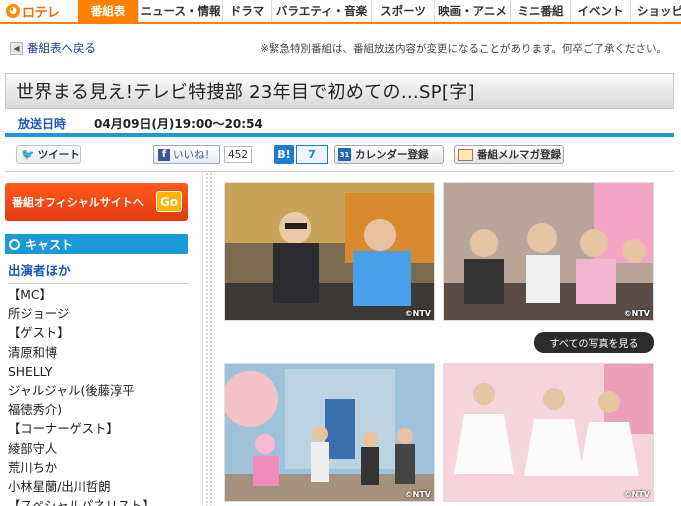 Image resolution: width=681 pixels, height=506 pixels. What do you see at coordinates (540, 11) in the screenshot?
I see `nav-tab-mini: ミニ番組` at bounding box center [540, 11].